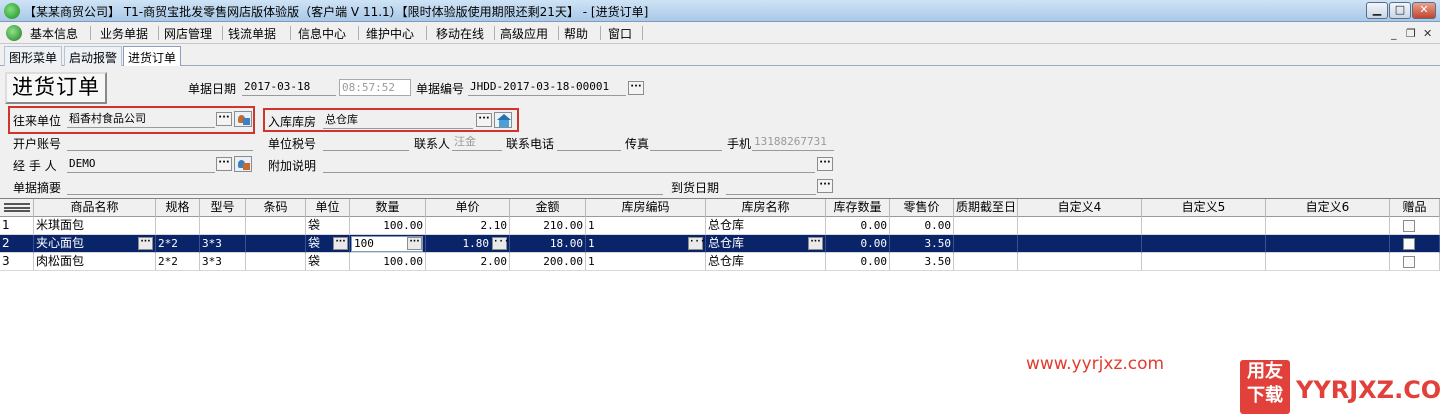 This screenshot has width=1440, height=418. I want to click on unit-browse-button: ···, so click(340, 243).